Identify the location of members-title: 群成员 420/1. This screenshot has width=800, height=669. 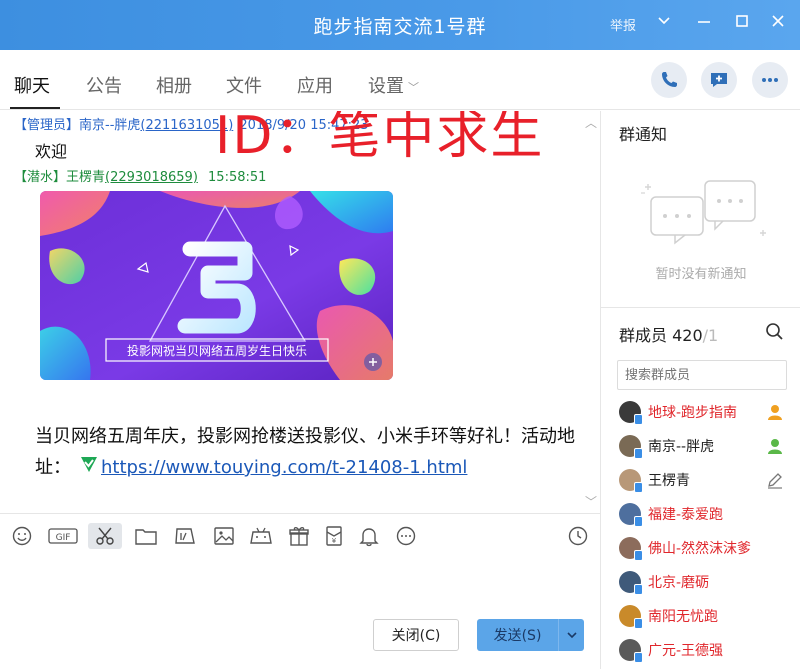
(668, 334).